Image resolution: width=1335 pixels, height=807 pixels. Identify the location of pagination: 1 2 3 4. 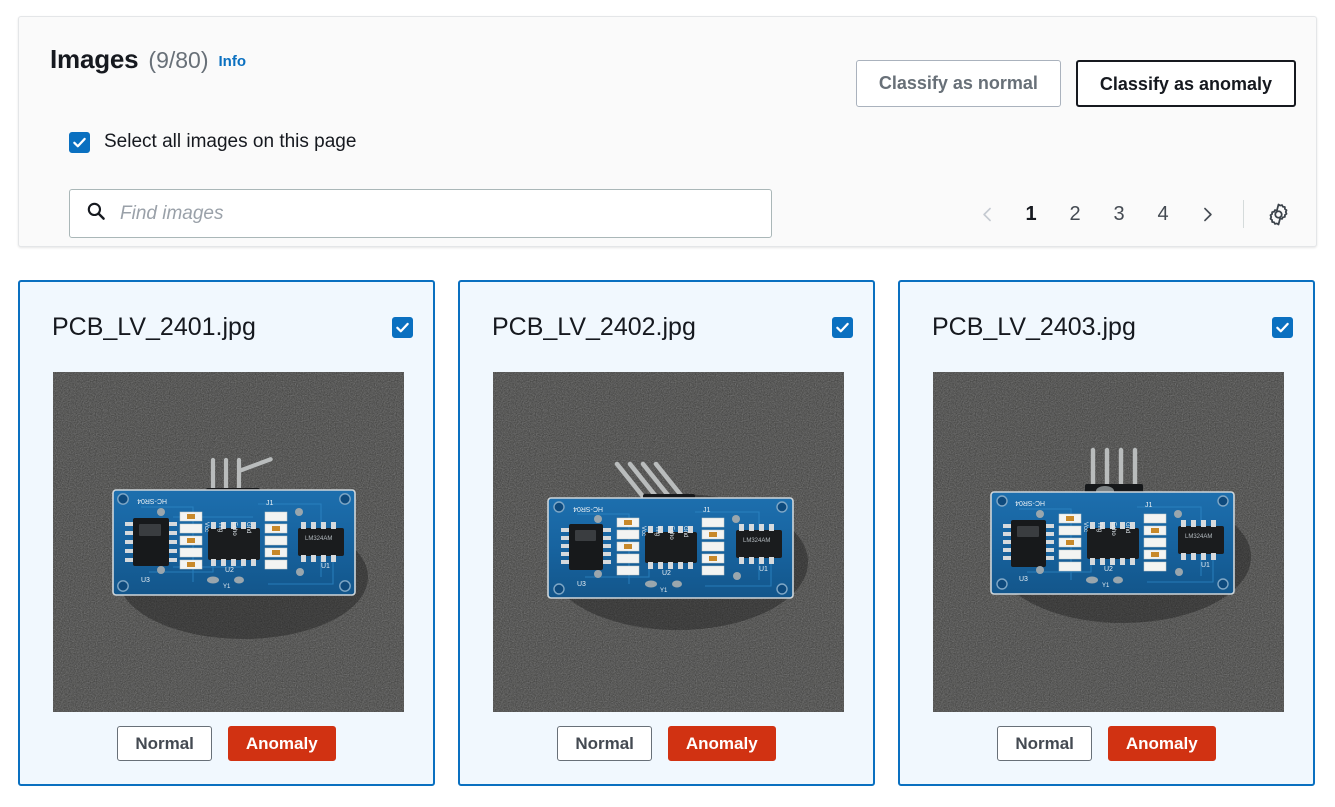
(1131, 214).